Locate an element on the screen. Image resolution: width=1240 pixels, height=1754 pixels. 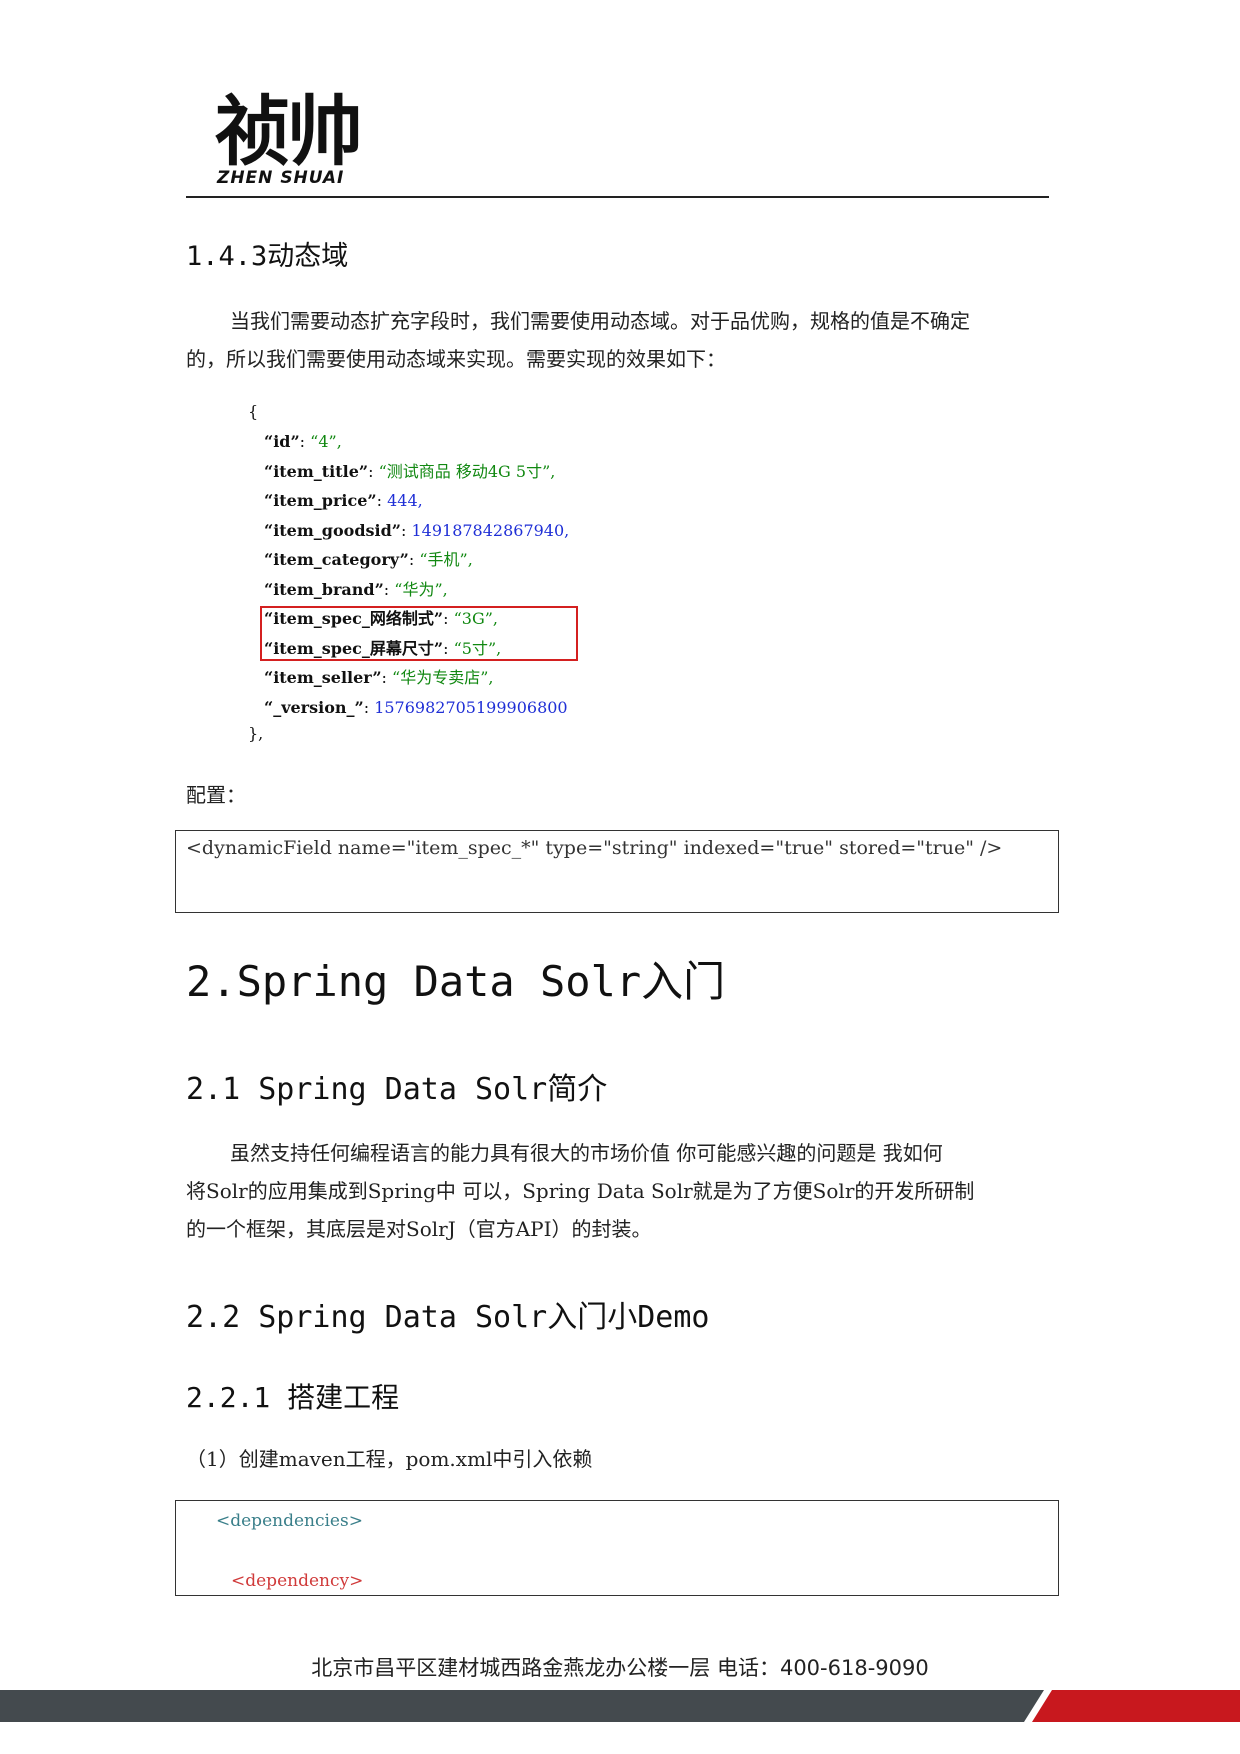
paragraph-dynamic-field-line2: 的，所以我们需要使用动态域来实现。需要实现的效果如下： is located at coordinates (456, 359).